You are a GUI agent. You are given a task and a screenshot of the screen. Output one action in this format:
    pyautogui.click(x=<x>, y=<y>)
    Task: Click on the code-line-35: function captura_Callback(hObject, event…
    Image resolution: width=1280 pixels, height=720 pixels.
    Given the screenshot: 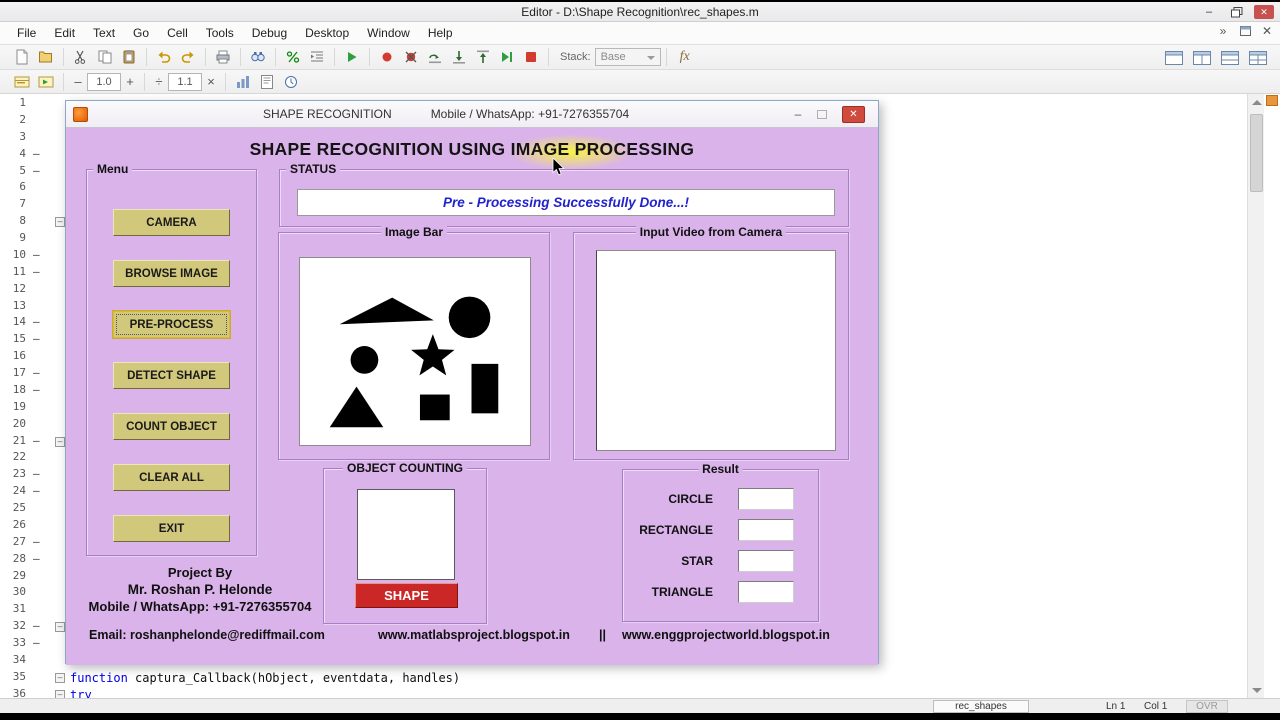 What is the action you would take?
    pyautogui.click(x=265, y=677)
    